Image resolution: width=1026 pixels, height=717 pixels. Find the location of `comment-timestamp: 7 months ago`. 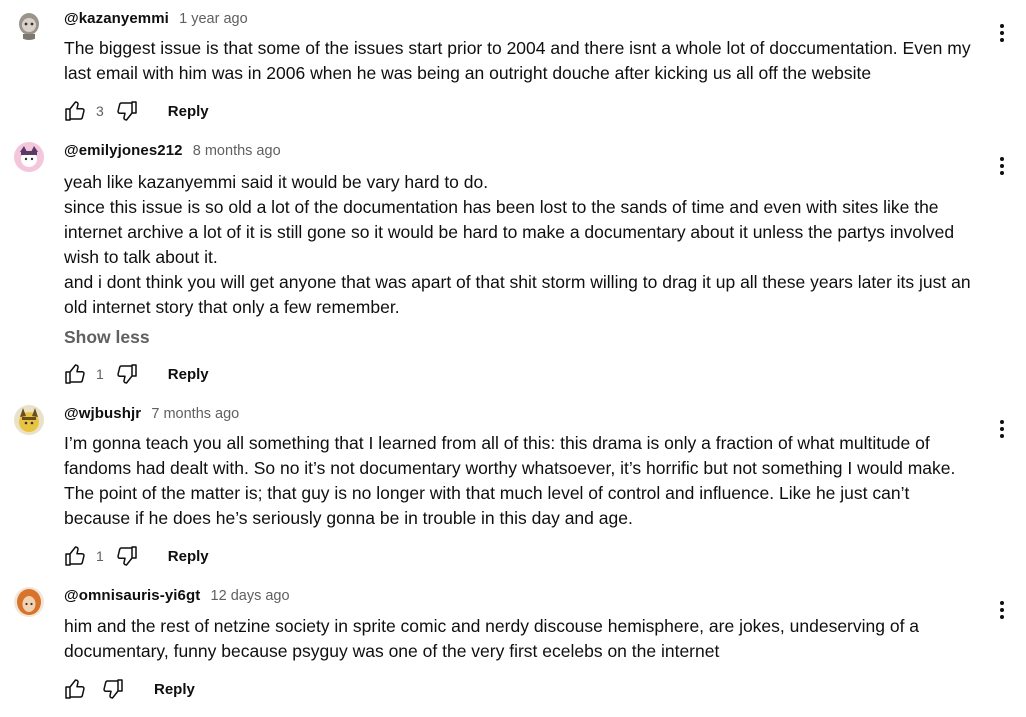

comment-timestamp: 7 months ago is located at coordinates (195, 414).